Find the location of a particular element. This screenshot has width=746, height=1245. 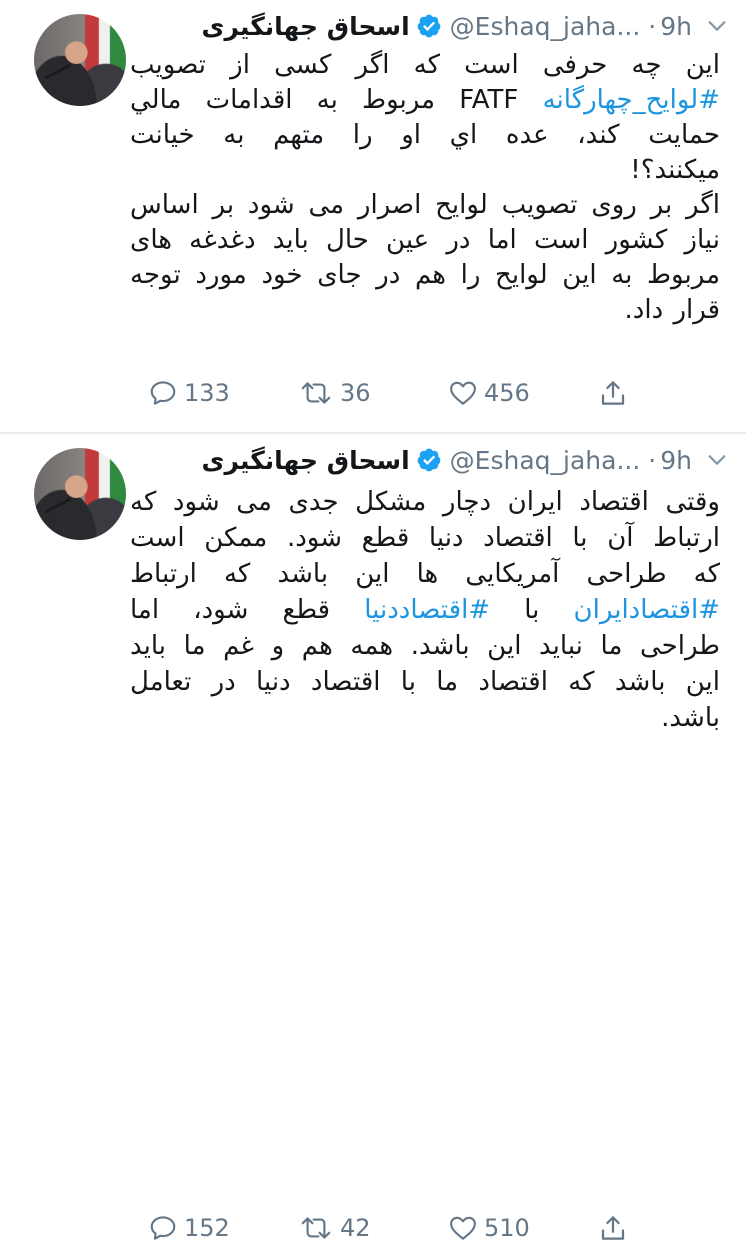

tweet-actions: 152 42 510 is located at coordinates (408, 1228).